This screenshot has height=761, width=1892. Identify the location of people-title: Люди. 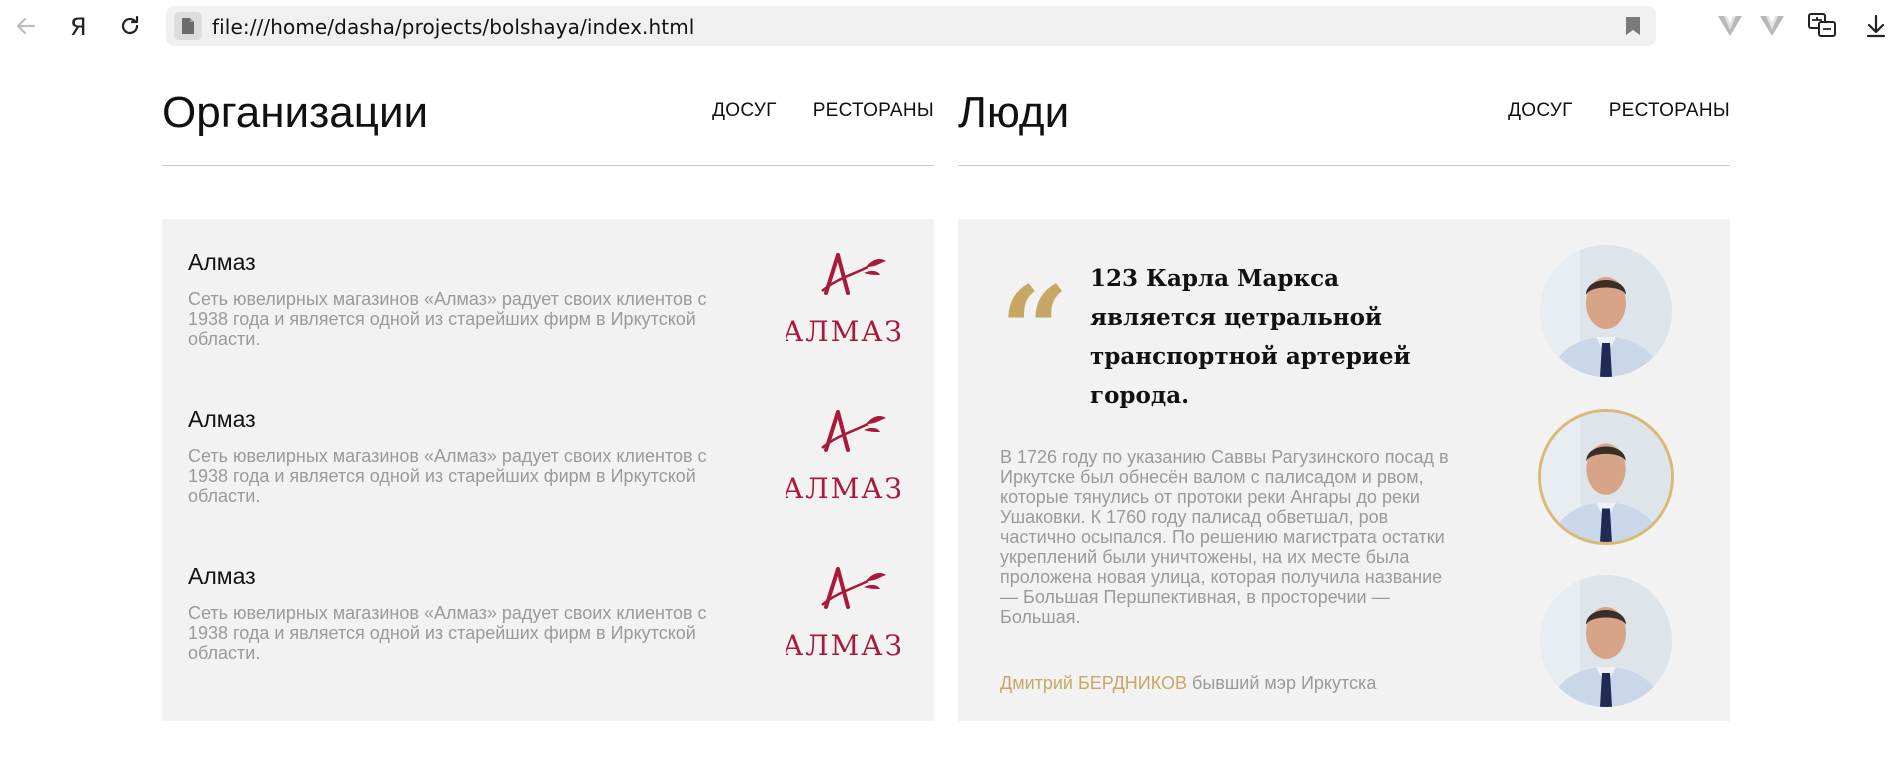
(1014, 112).